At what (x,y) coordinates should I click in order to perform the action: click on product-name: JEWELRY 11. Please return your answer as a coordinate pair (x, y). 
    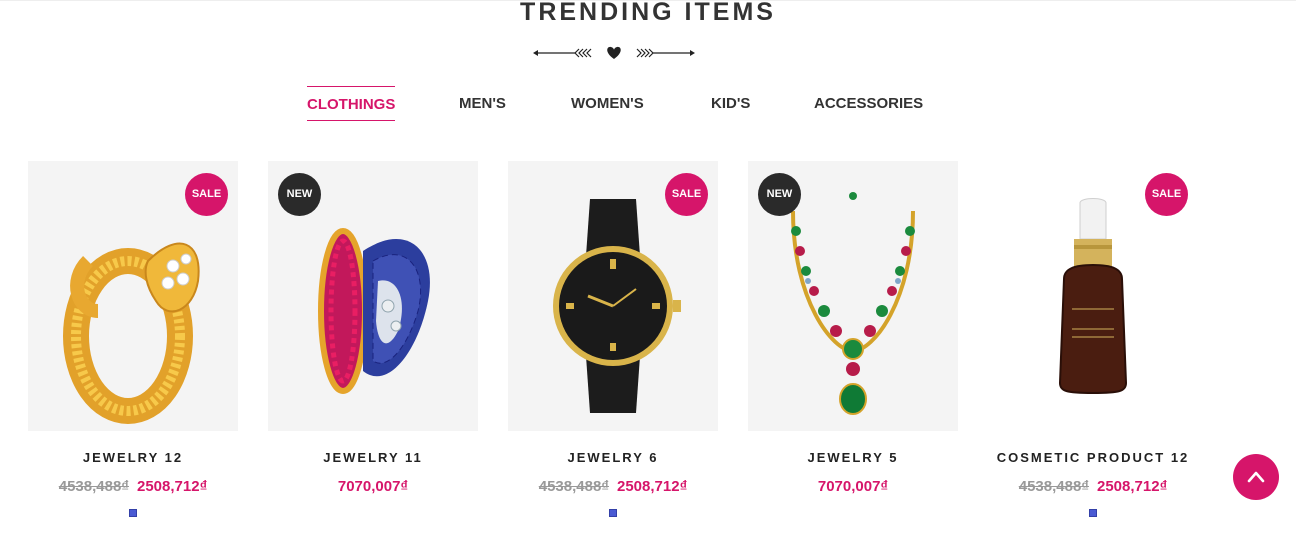
    Looking at the image, I should click on (373, 457).